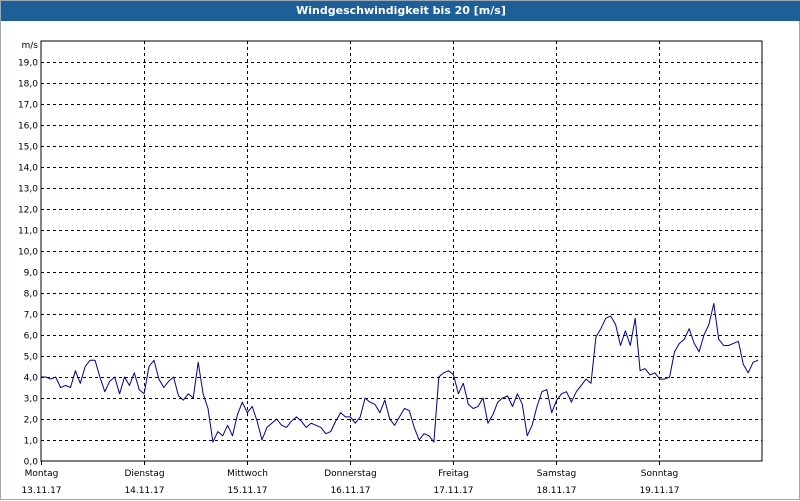 The image size is (800, 501). Describe the element at coordinates (41, 491) in the screenshot. I see `x-tick-label-date: 13.11.17` at that location.